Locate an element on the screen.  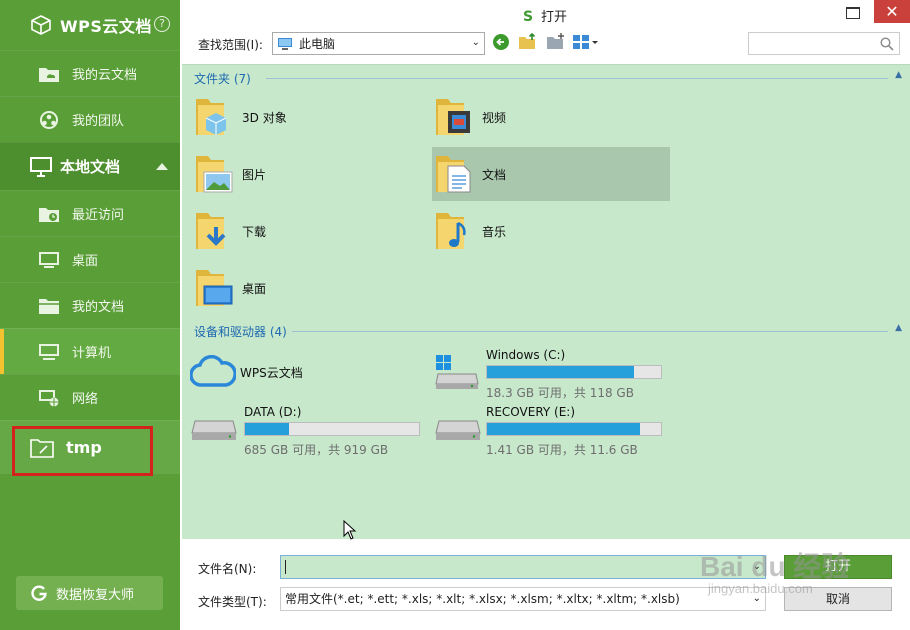
sidebar-group-label: 本地文档 is located at coordinates (90, 167).